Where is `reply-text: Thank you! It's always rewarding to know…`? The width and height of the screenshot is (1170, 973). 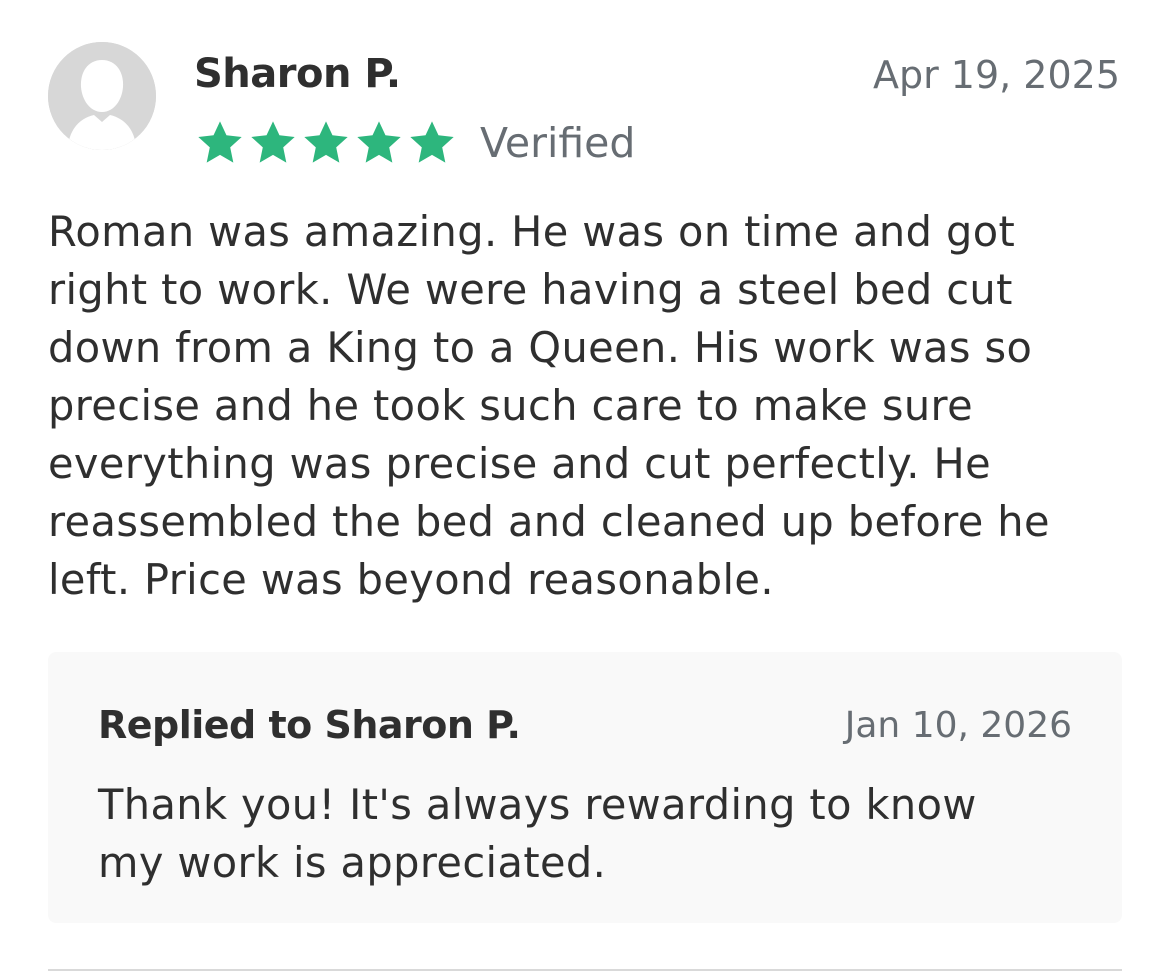 reply-text: Thank you! It's always rewarding to know… is located at coordinates (537, 833).